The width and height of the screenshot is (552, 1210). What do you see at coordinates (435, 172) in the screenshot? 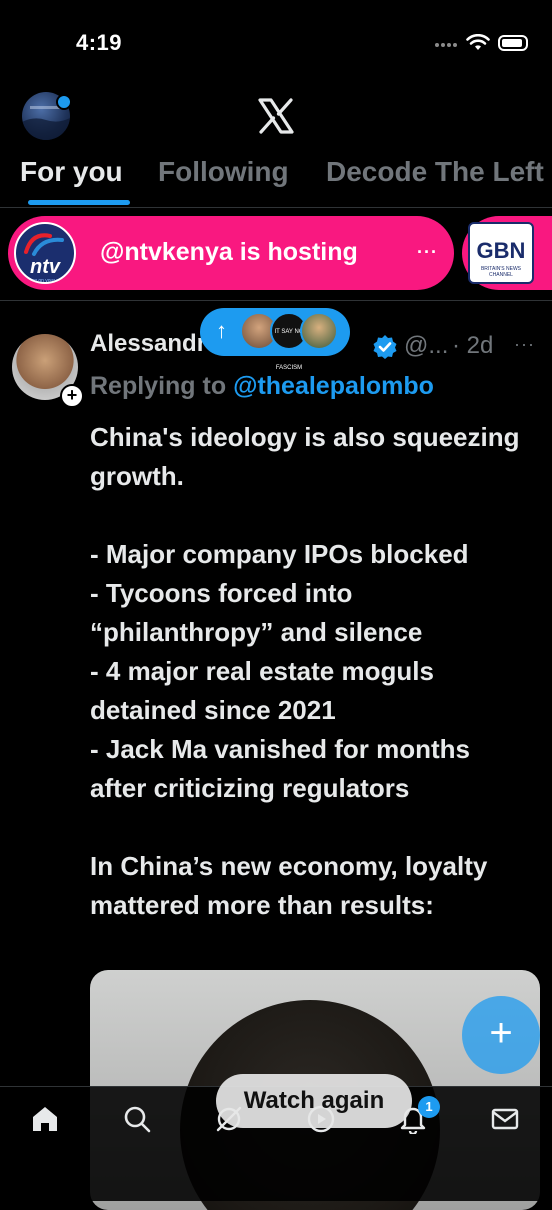
I see `tab-decode-the-left: Decode The Left` at bounding box center [435, 172].